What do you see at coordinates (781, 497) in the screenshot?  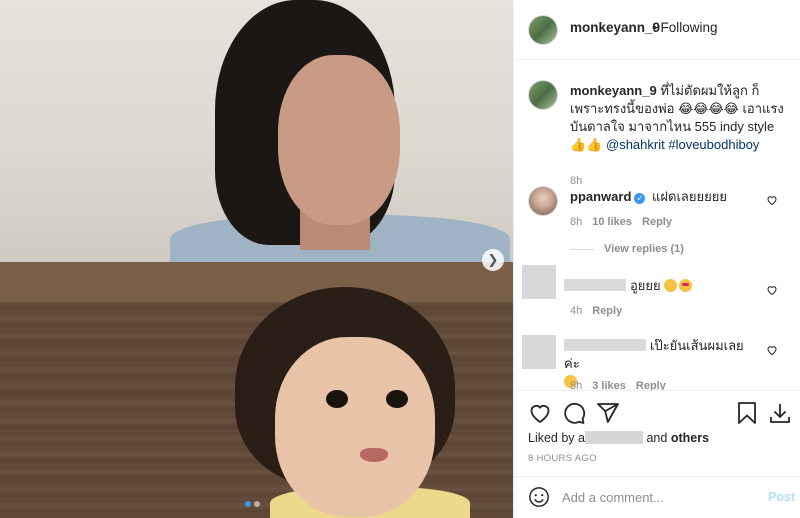 I see `post-button: Post` at bounding box center [781, 497].